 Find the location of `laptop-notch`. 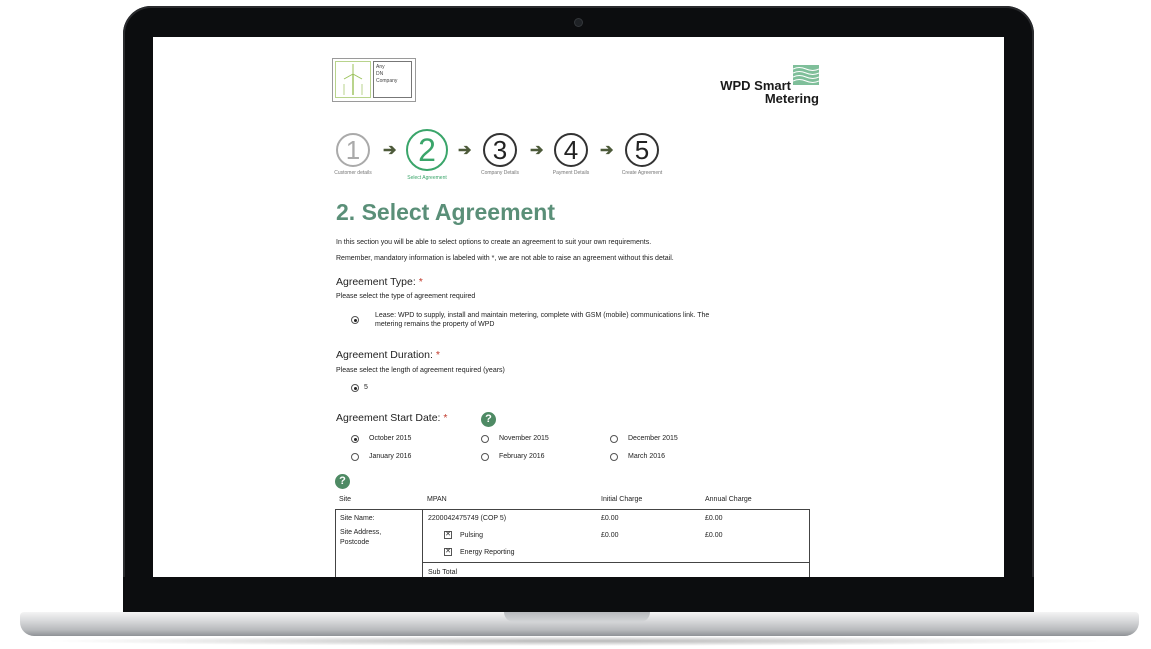

laptop-notch is located at coordinates (577, 617).